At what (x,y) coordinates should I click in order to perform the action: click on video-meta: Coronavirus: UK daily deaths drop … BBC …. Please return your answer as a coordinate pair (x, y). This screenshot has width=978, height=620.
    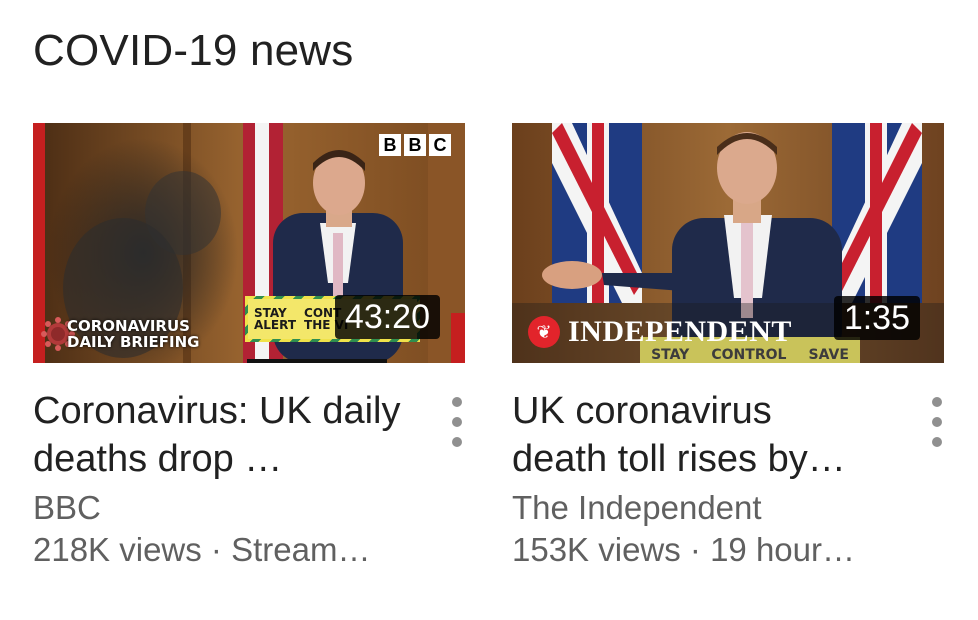
    Looking at the image, I should click on (249, 479).